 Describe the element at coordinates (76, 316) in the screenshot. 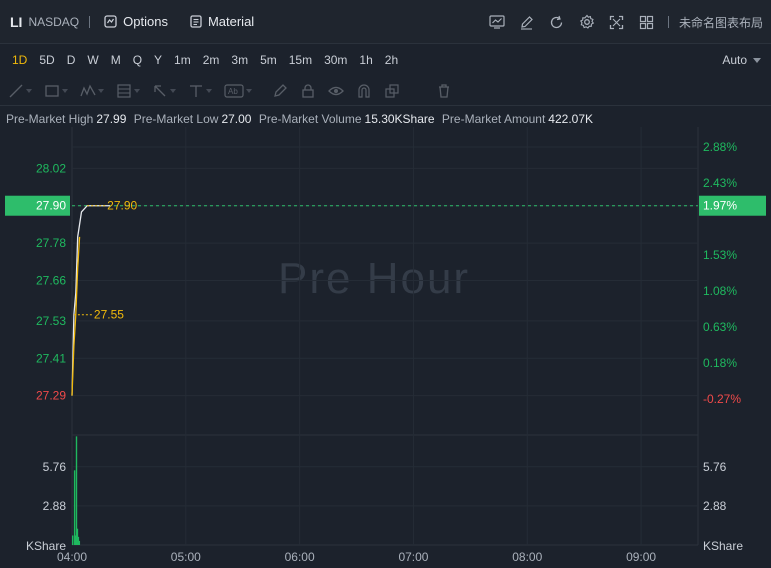

I see `avg-price-line` at that location.